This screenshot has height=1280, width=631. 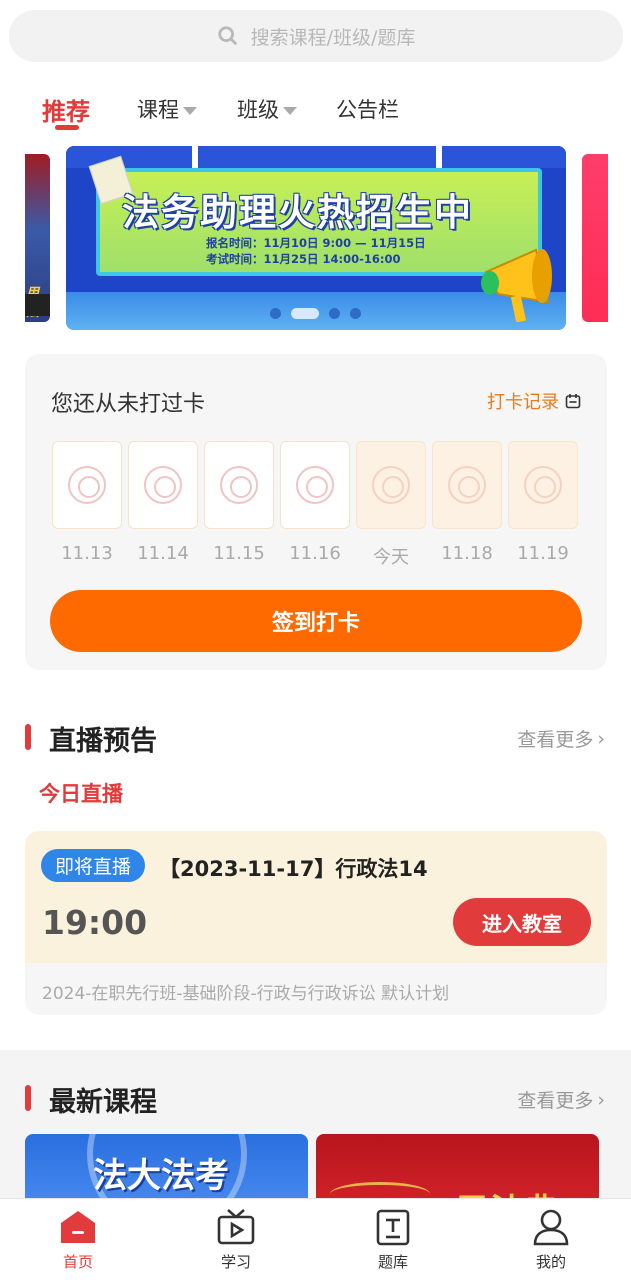 I want to click on checkin-day: 11.13, so click(x=87, y=502).